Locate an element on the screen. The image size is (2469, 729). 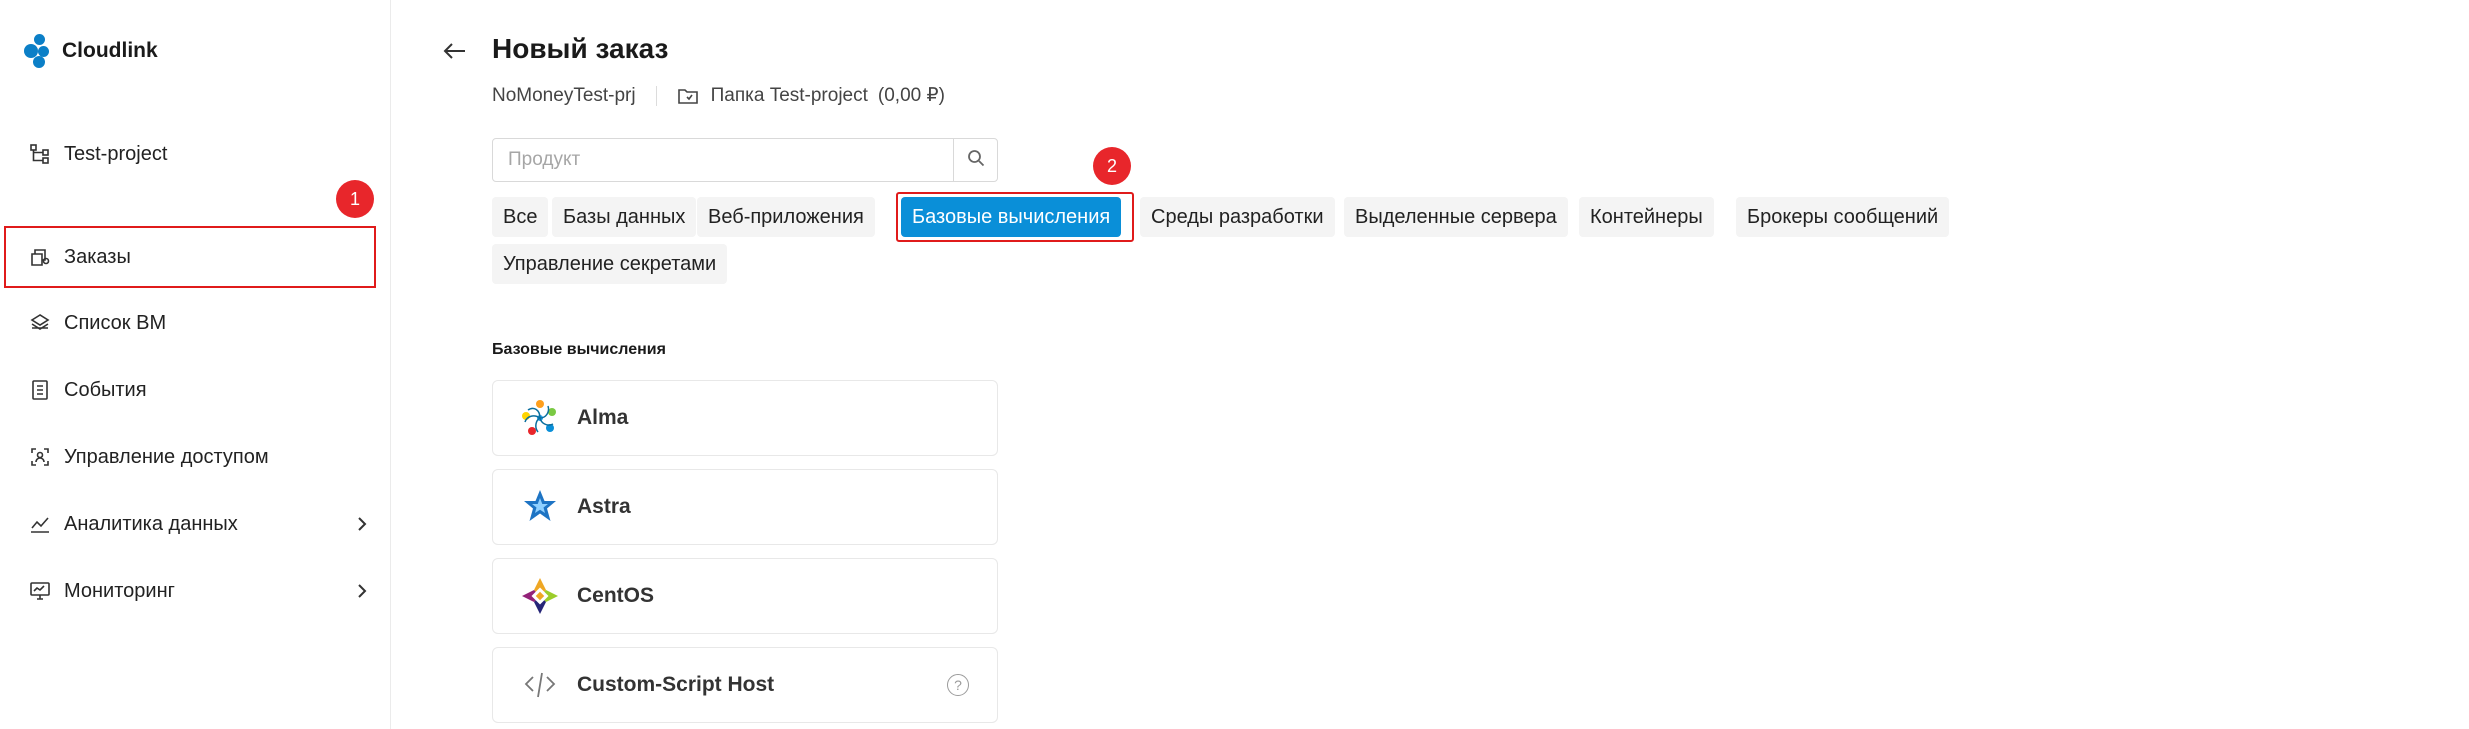
annotation-badge-2: 2 is located at coordinates (1112, 166).